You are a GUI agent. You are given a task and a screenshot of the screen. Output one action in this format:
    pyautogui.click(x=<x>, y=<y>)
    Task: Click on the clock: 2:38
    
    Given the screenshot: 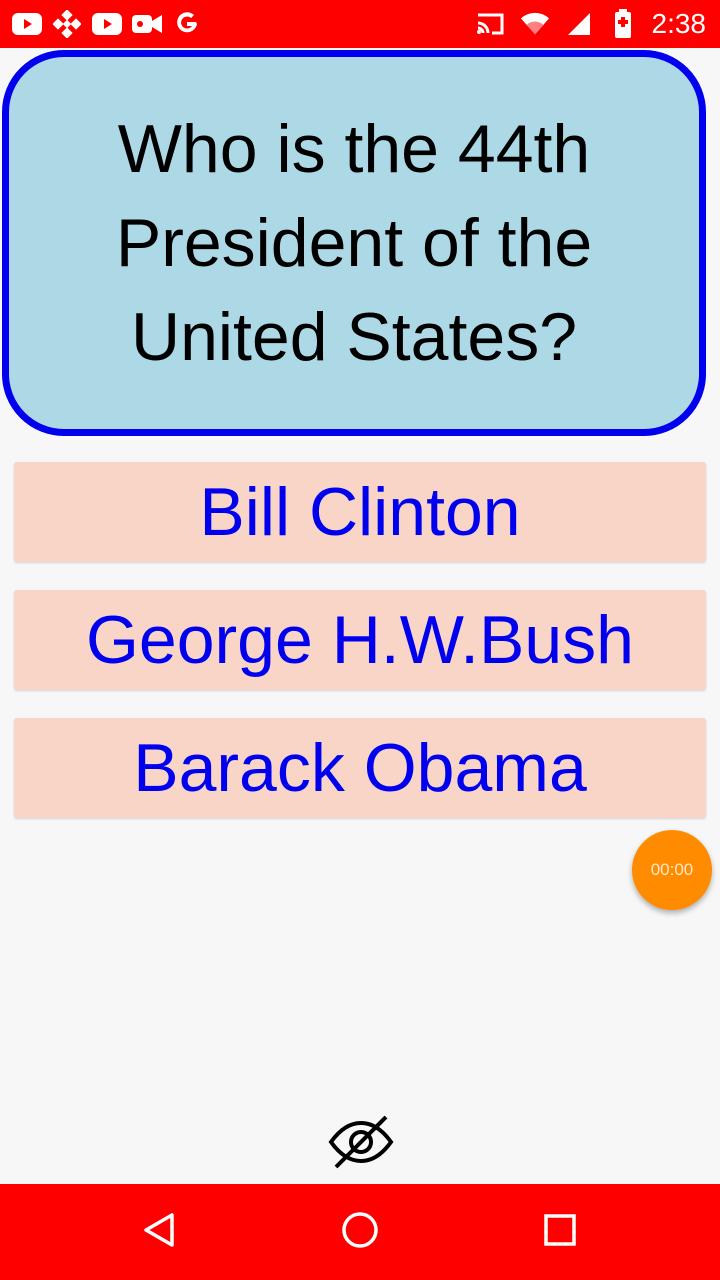 What is the action you would take?
    pyautogui.click(x=679, y=23)
    